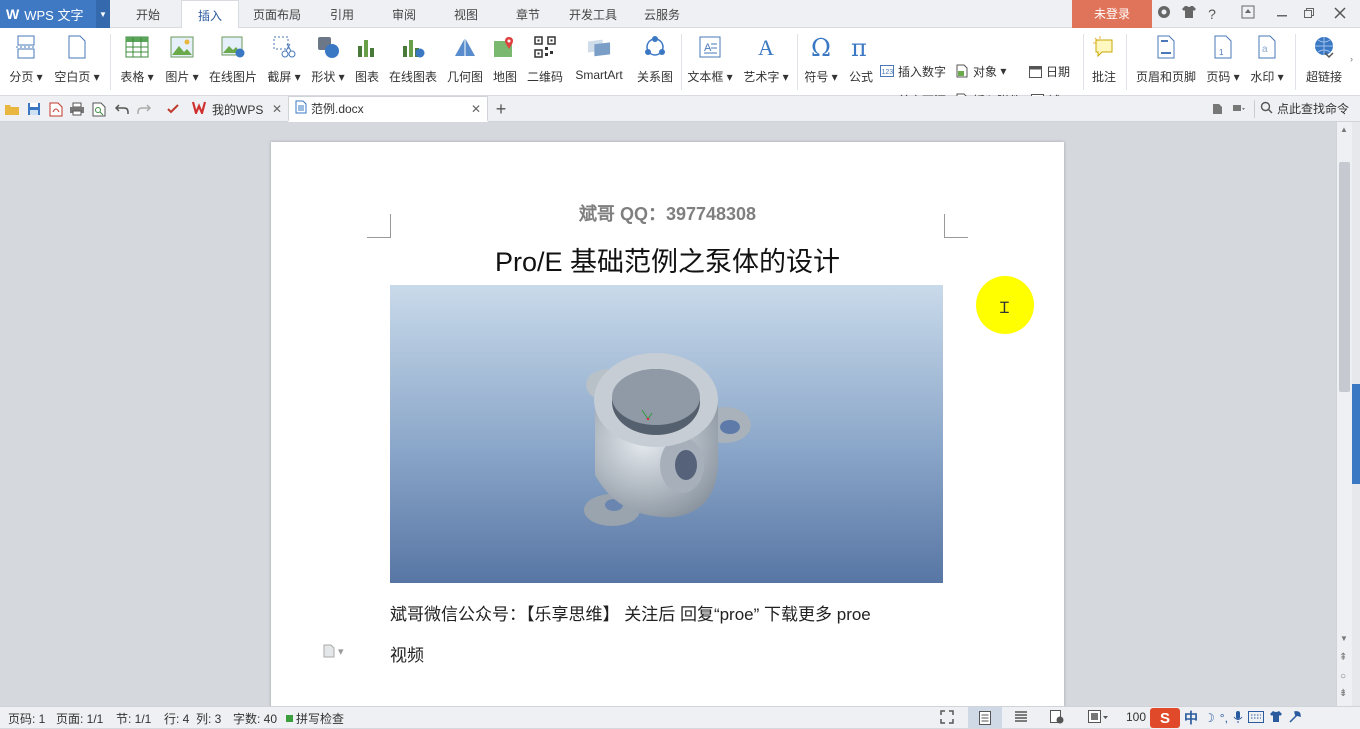 The image size is (1360, 729). Describe the element at coordinates (77, 60) in the screenshot. I see `blank-page-button: 空白页 ▾` at that location.